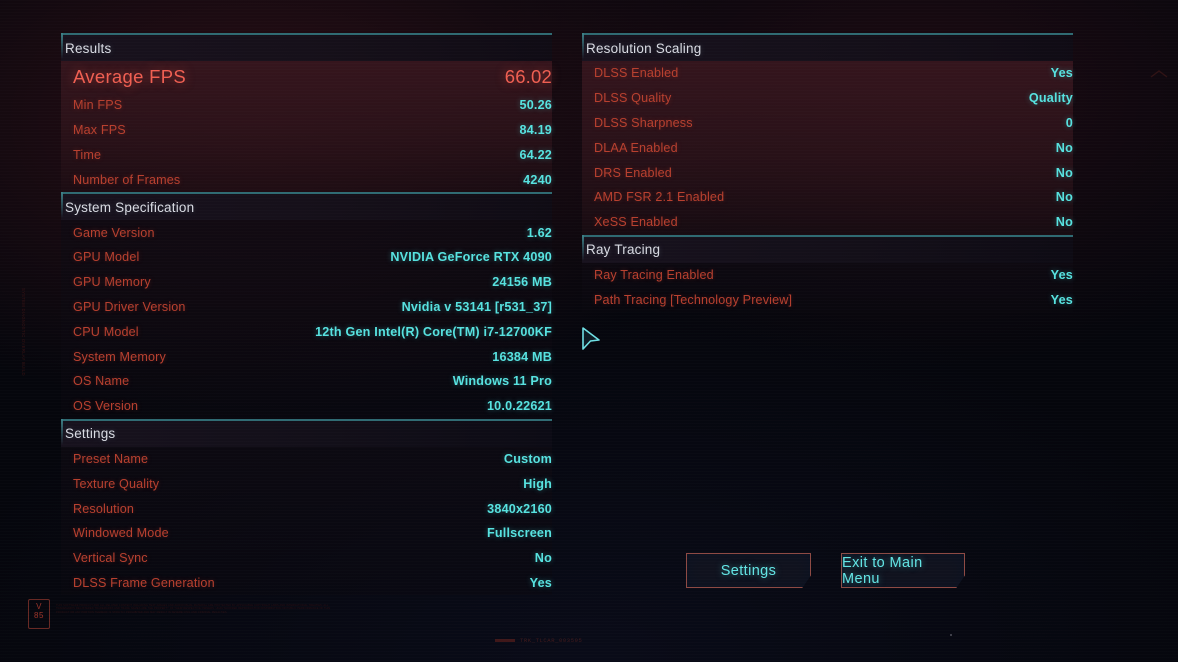 This screenshot has height=662, width=1178. Describe the element at coordinates (90, 434) in the screenshot. I see `section-title: Settings` at that location.